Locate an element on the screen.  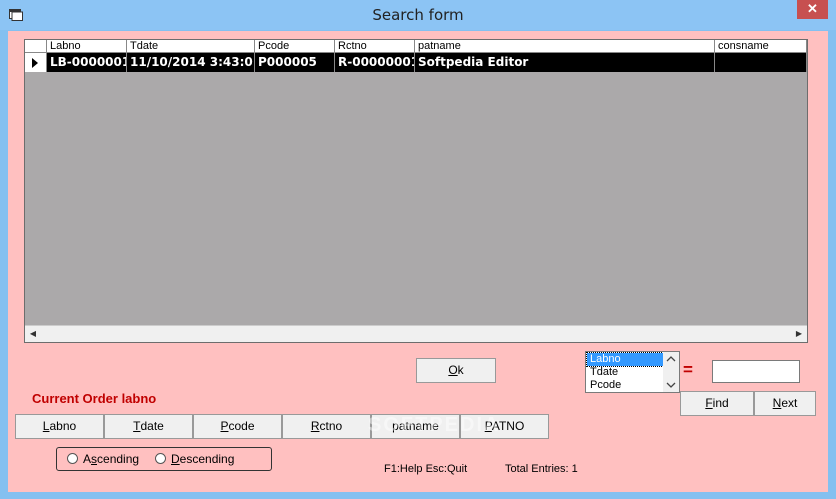
sort-order-group: Ascending Descending is located at coordinates (164, 459).